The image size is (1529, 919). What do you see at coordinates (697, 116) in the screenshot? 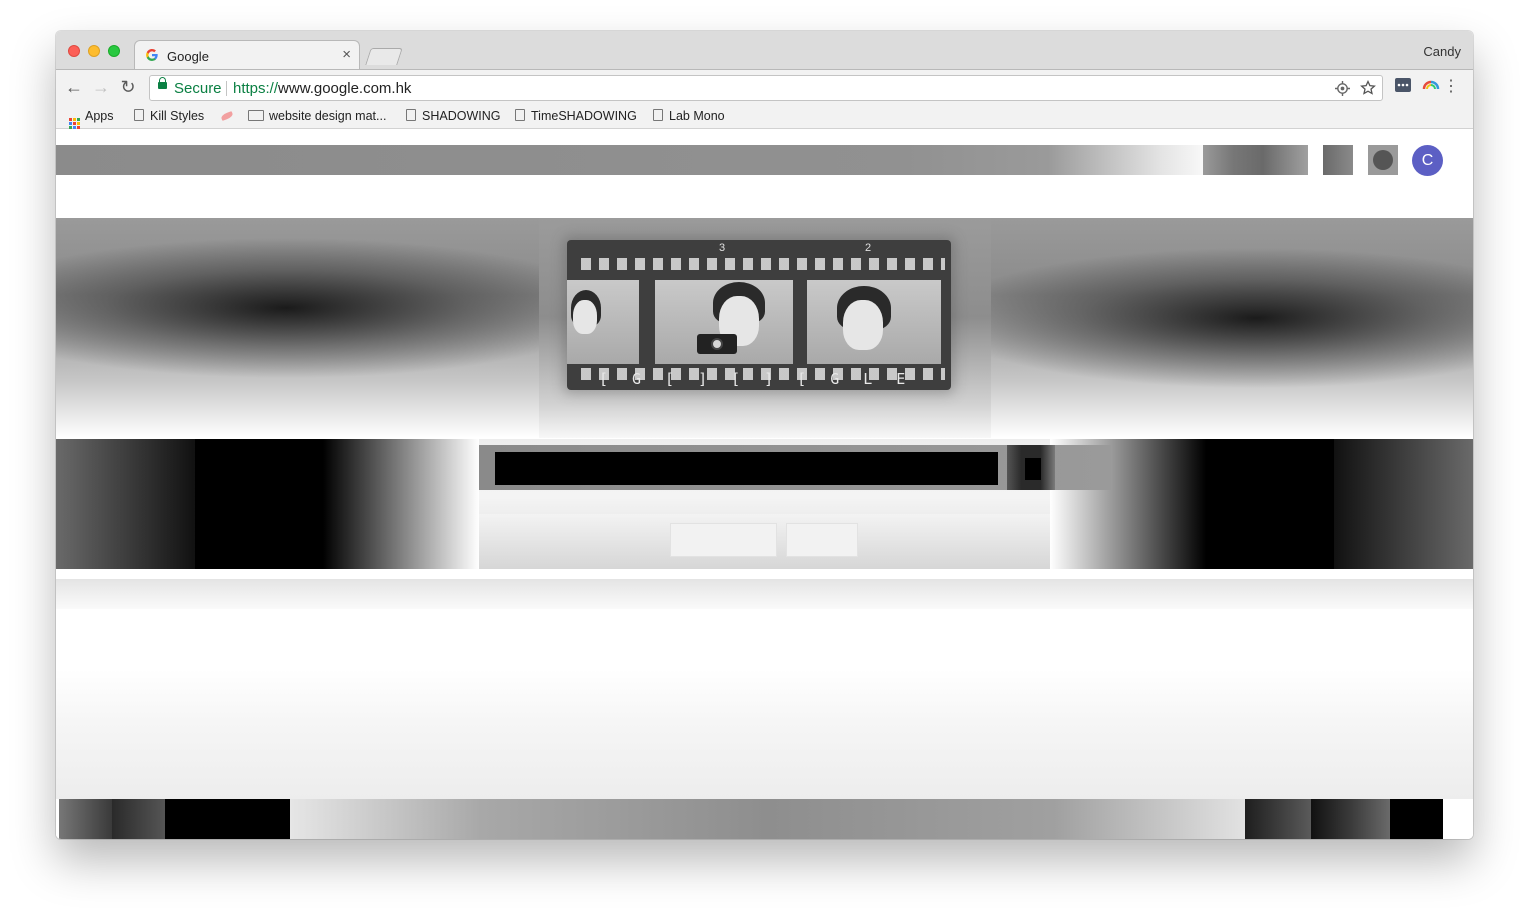
I see `bookmark-label: Lab Mono` at bounding box center [697, 116].